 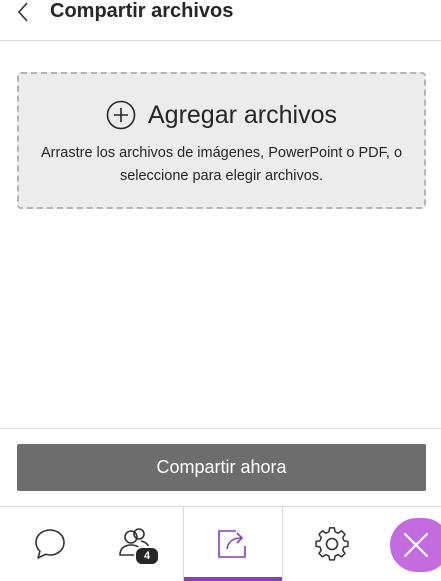 I want to click on close-icon, so click(x=416, y=545).